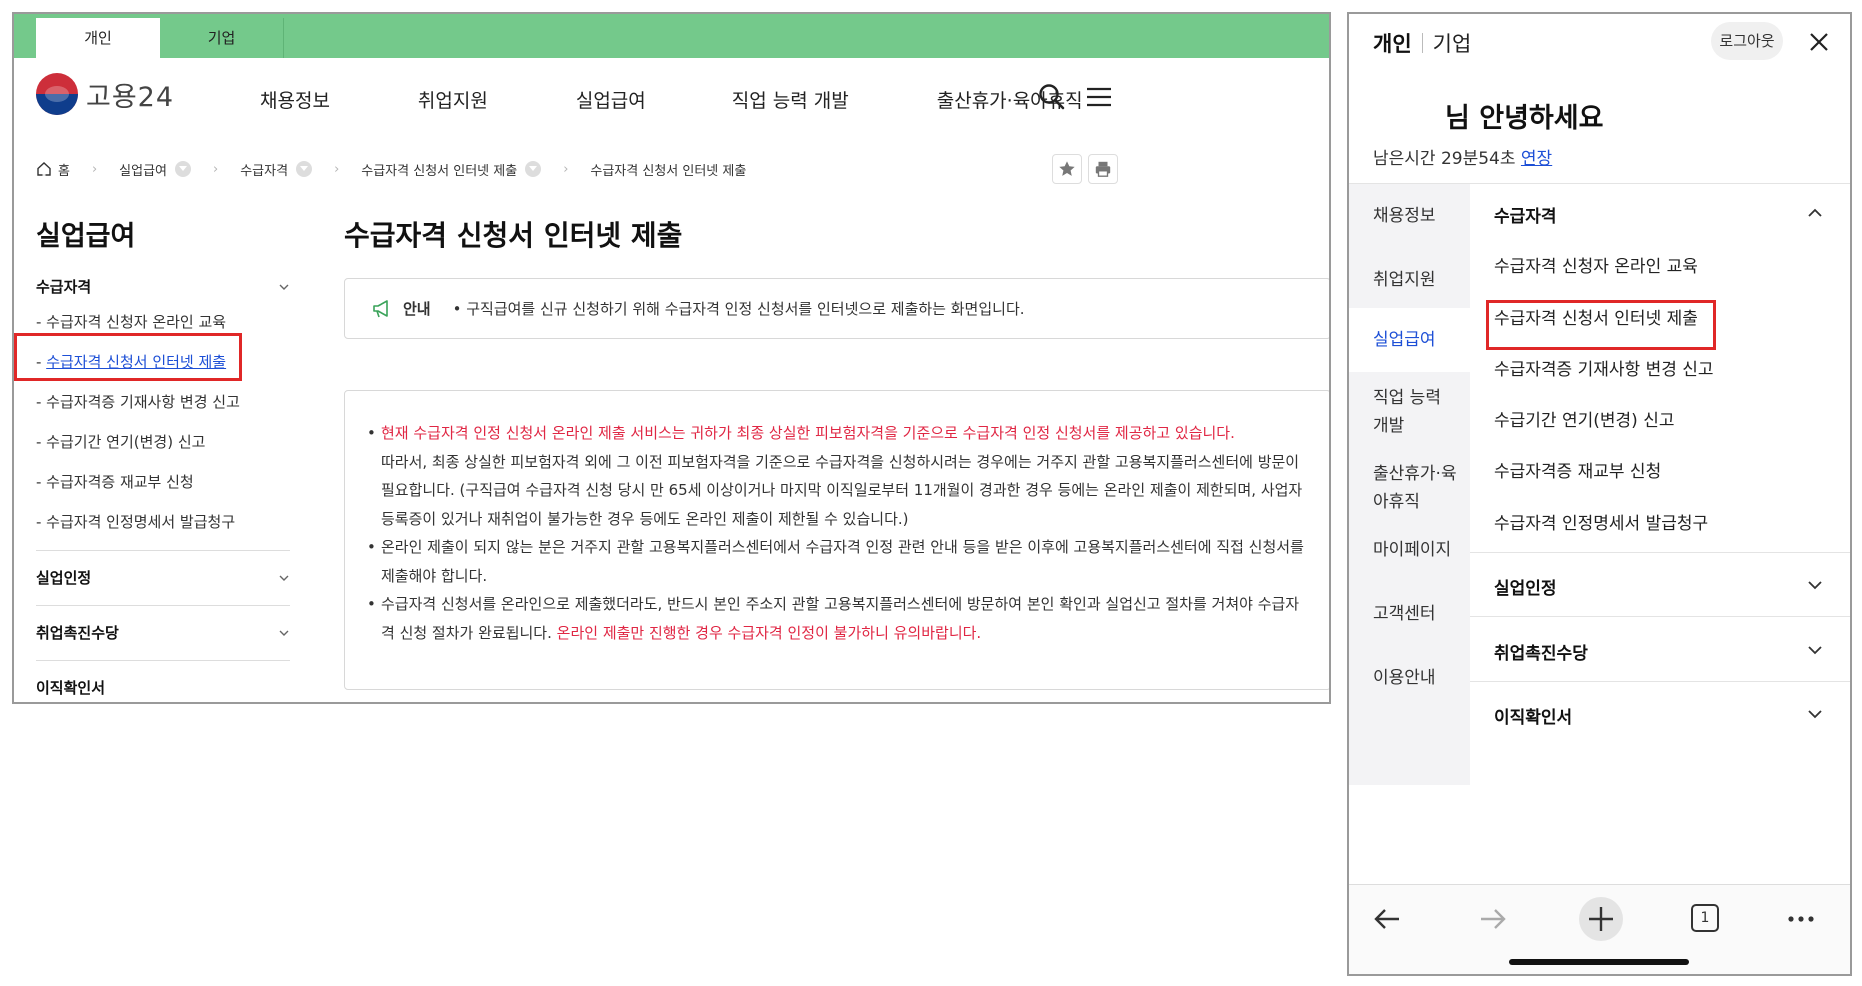 The height and width of the screenshot is (986, 1862). What do you see at coordinates (295, 99) in the screenshot?
I see `gnb-item-jobs: 채용정보` at bounding box center [295, 99].